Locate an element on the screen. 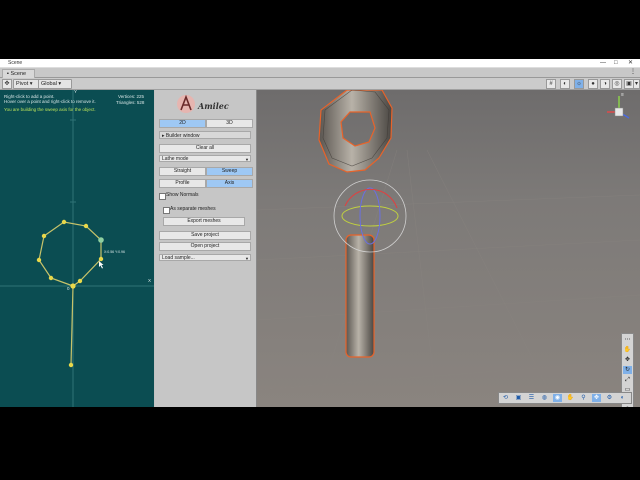 Image resolution: width=640 pixels, height=480 pixels. layers-icon: ☰ is located at coordinates (531, 398).